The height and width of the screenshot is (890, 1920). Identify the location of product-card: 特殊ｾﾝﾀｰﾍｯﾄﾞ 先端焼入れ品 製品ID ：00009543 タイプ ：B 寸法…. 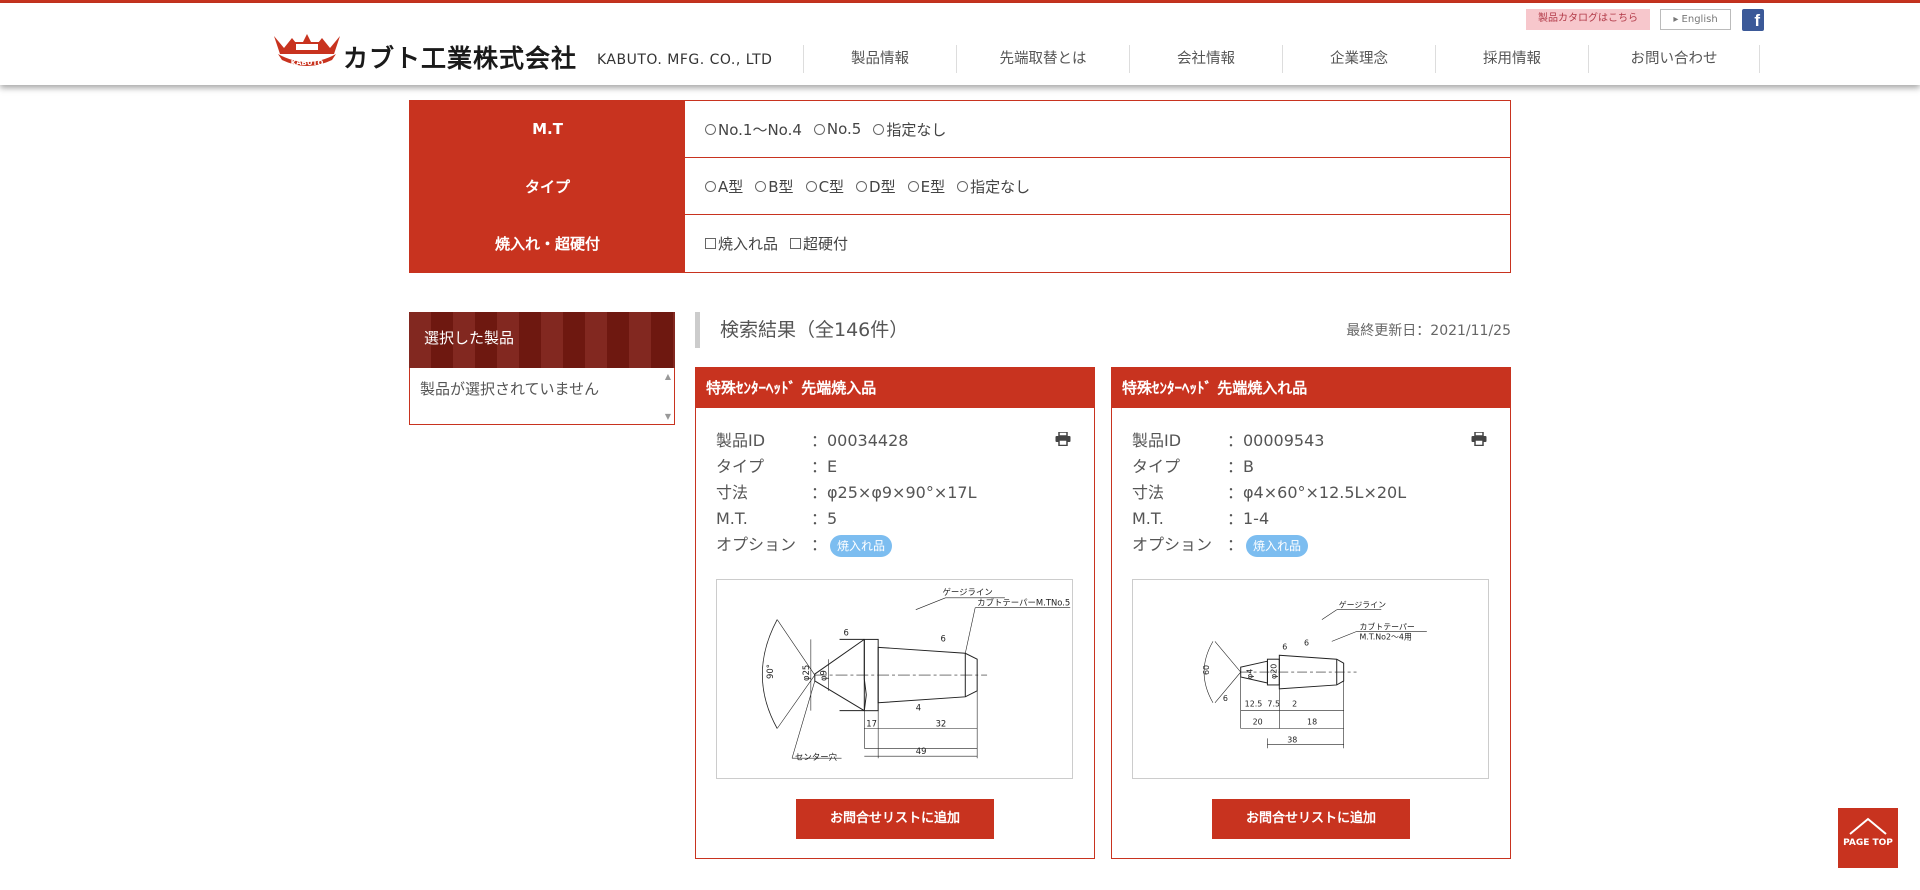
(1311, 613).